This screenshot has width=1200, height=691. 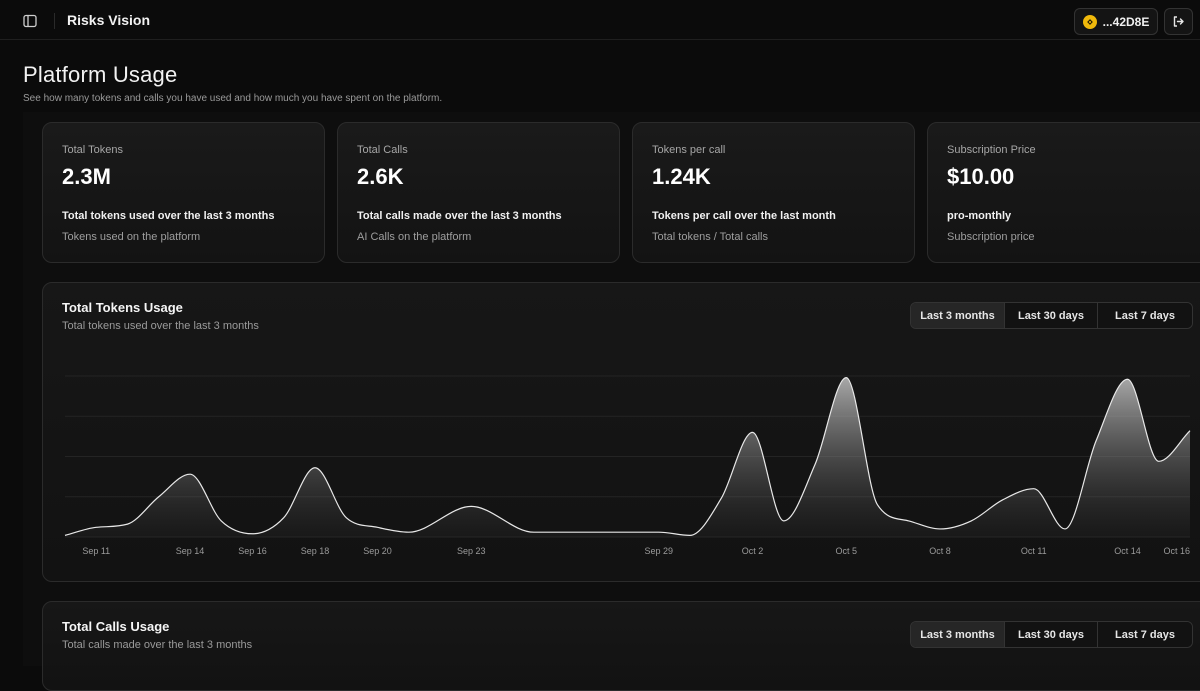 What do you see at coordinates (30, 21) in the screenshot?
I see `sidebar-toggle-icon` at bounding box center [30, 21].